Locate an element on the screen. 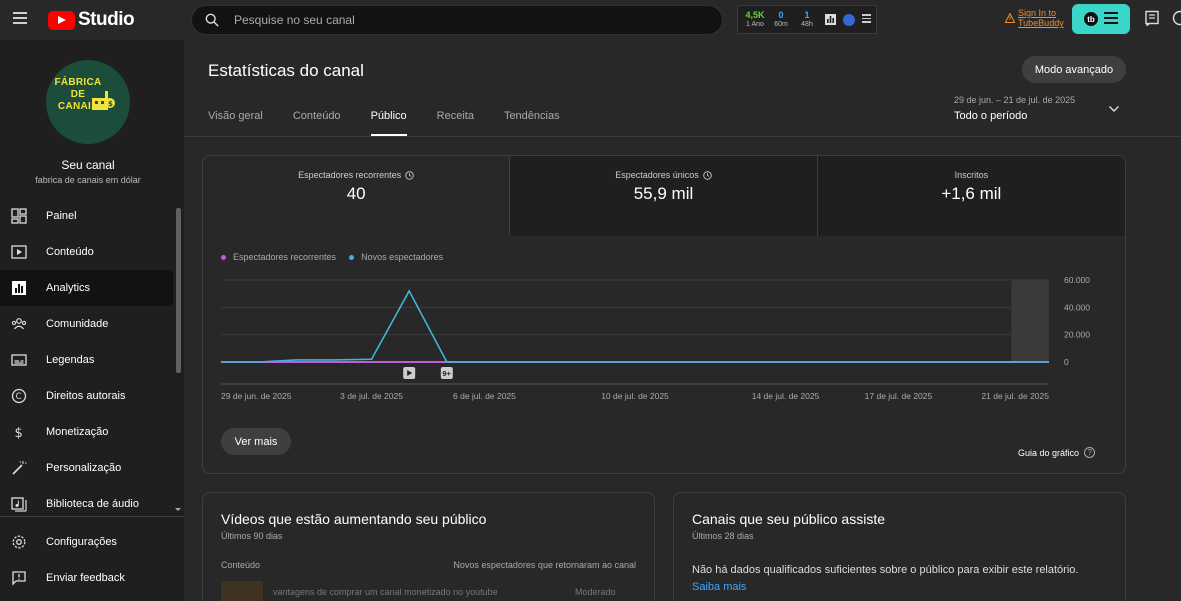 This screenshot has height=601, width=1181. date-range-label: 29 de jun. – 21 de jul. de 2025 is located at coordinates (1014, 100).